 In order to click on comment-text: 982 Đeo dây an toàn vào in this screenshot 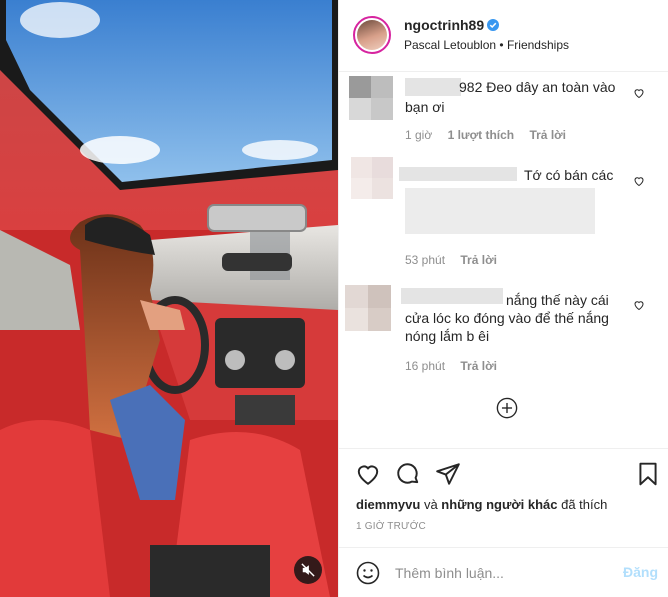, I will do `click(537, 87)`.